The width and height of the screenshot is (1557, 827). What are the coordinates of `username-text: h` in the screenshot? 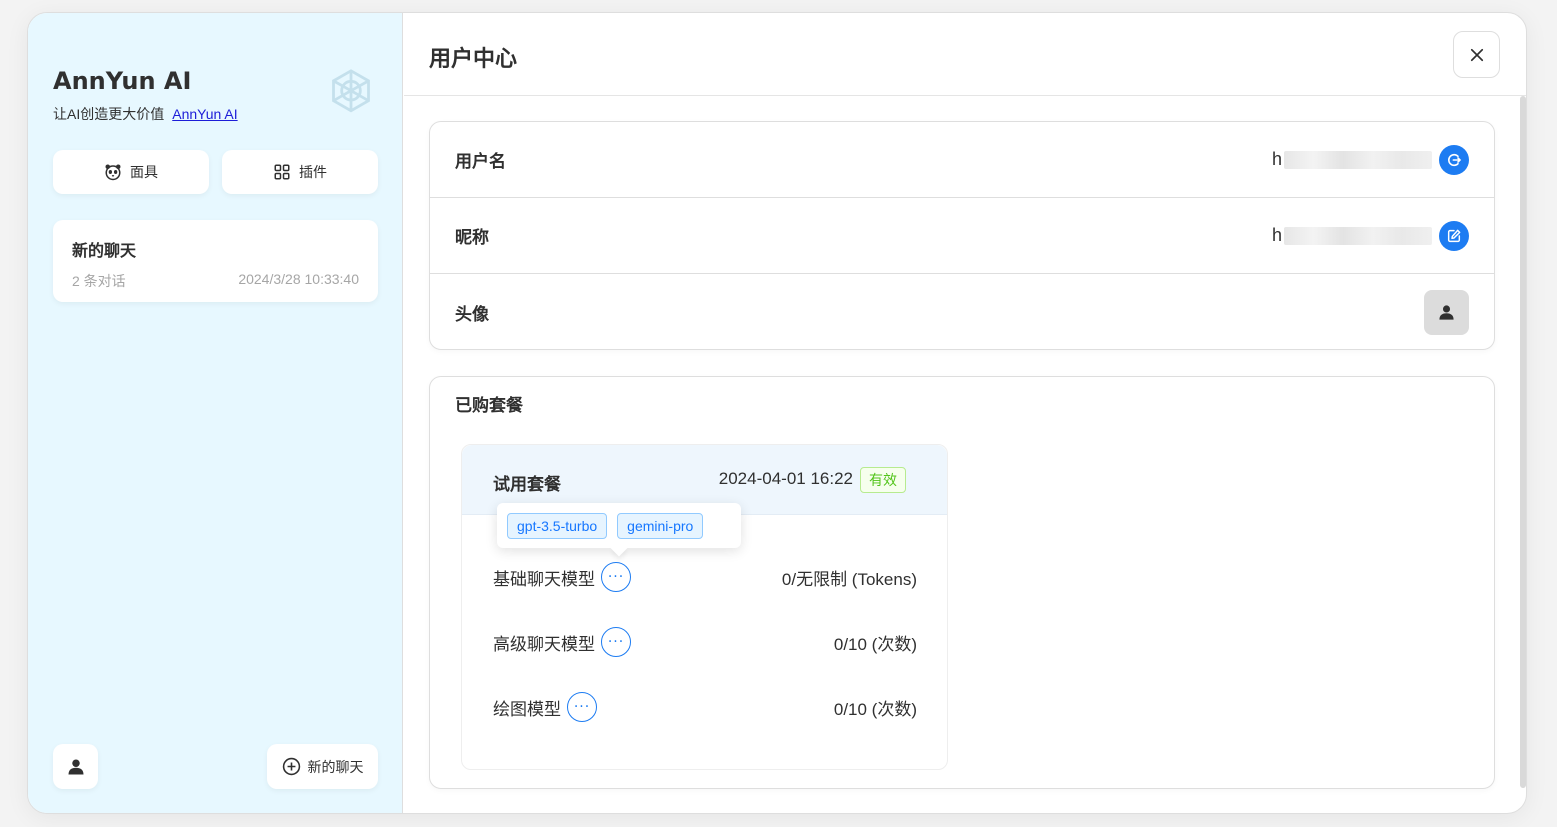 It's located at (1276, 159).